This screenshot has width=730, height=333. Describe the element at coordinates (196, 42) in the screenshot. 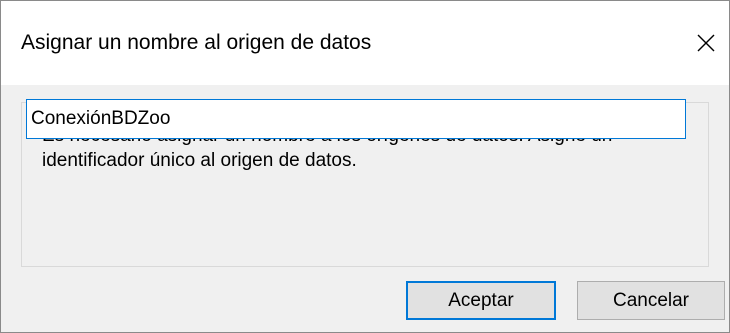

I see `dialog-title: Asignar un nombre al origen de datos` at that location.